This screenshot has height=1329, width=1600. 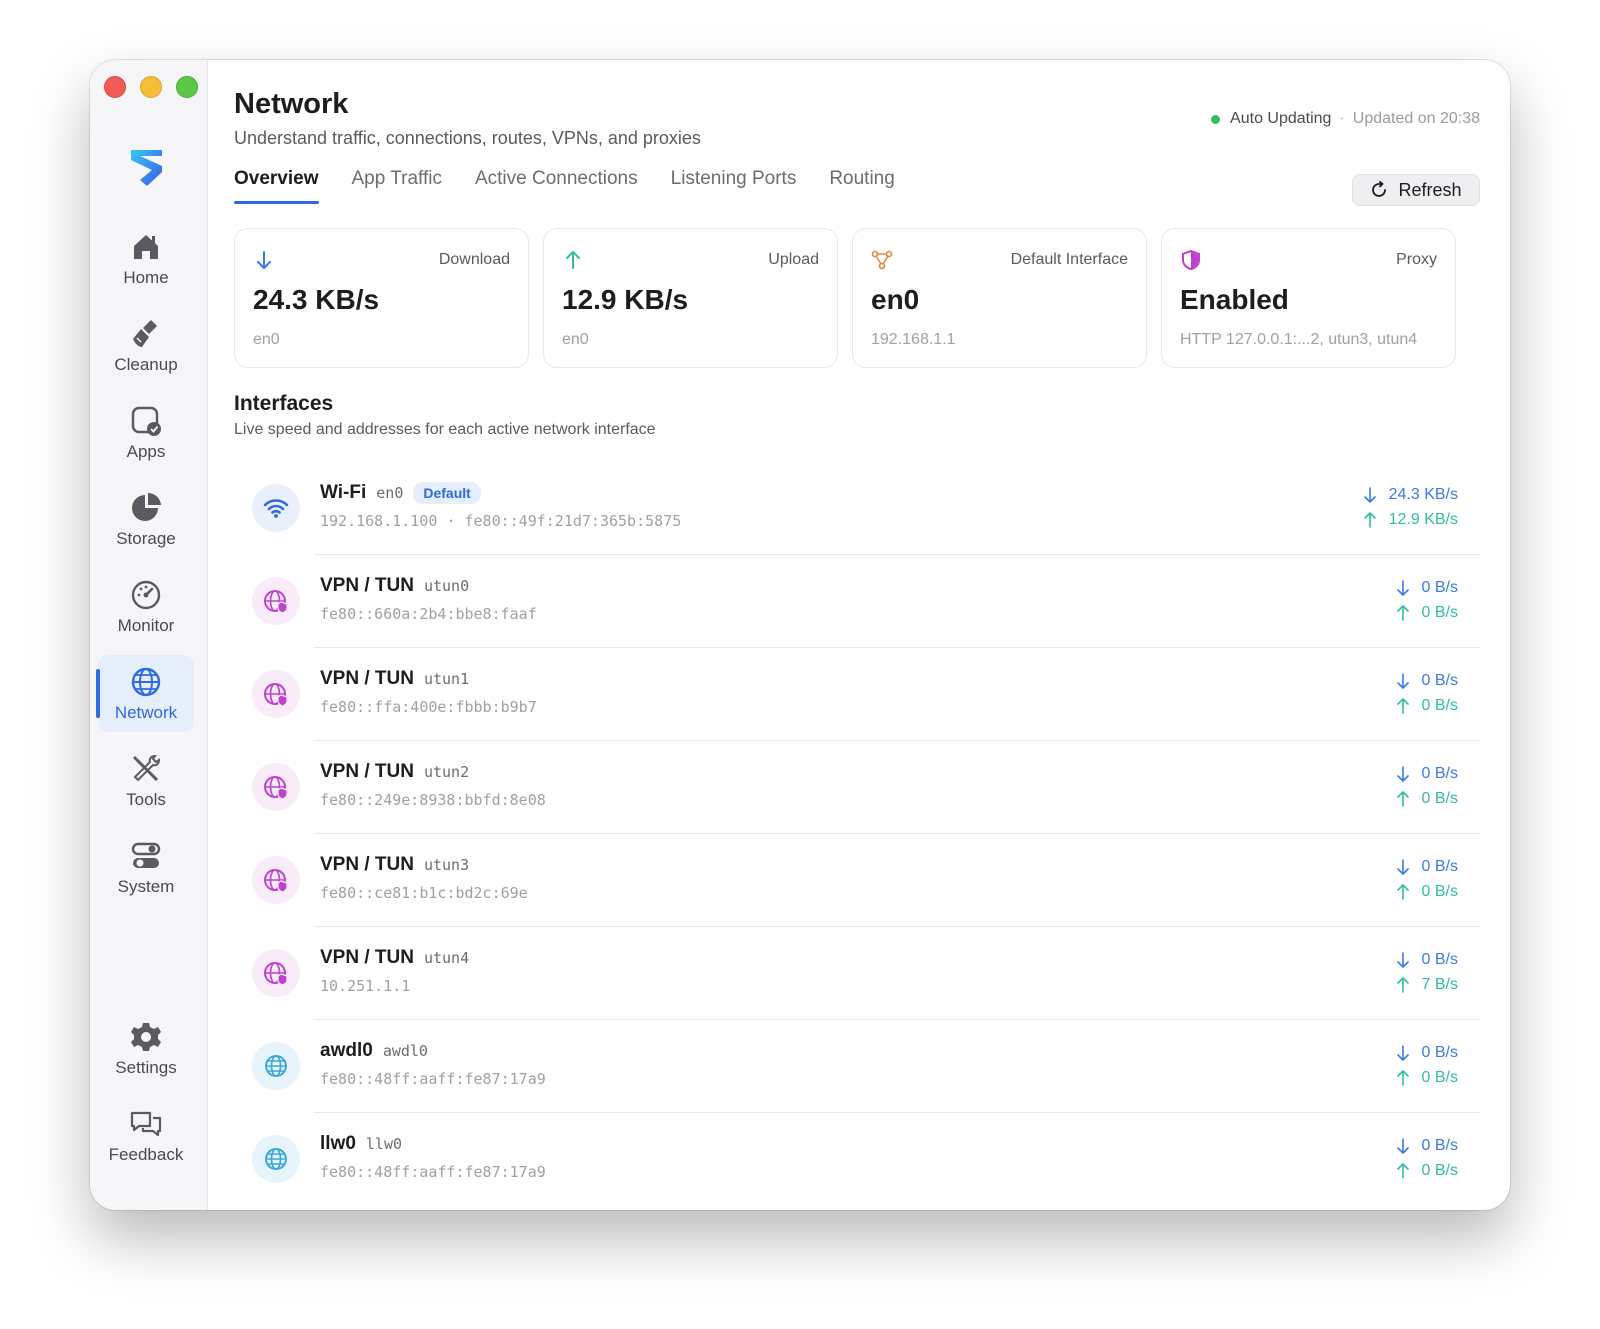 I want to click on interface-name-text: awdl0, so click(x=346, y=1050).